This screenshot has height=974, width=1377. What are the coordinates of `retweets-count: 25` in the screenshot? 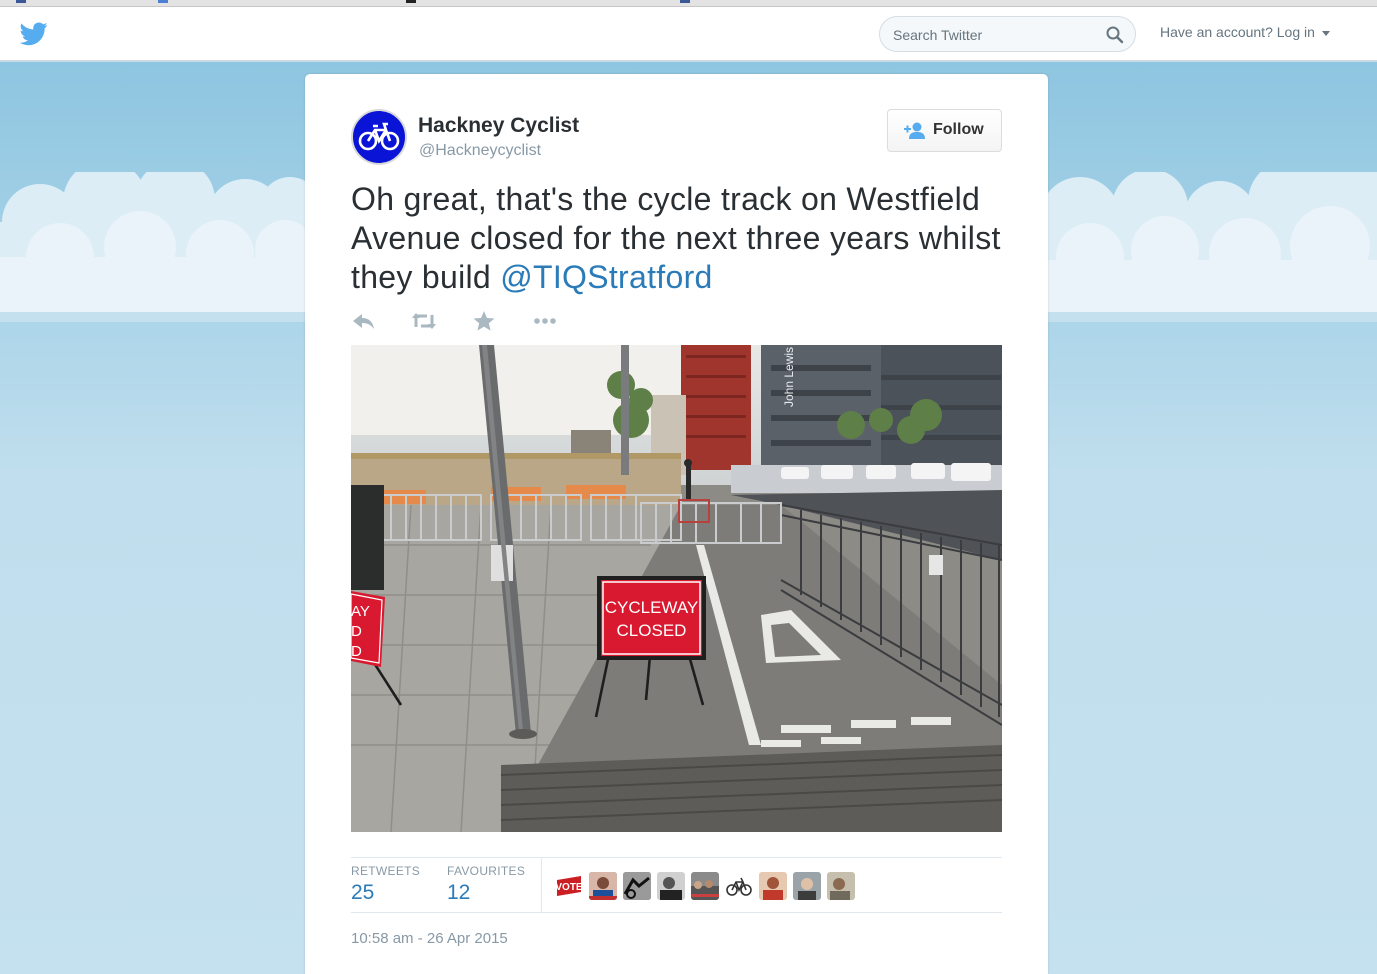 It's located at (363, 892).